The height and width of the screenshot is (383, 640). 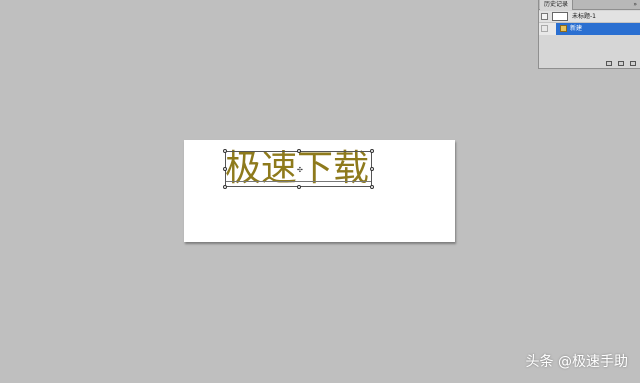 I want to click on new-document-step-icon, so click(x=563, y=28).